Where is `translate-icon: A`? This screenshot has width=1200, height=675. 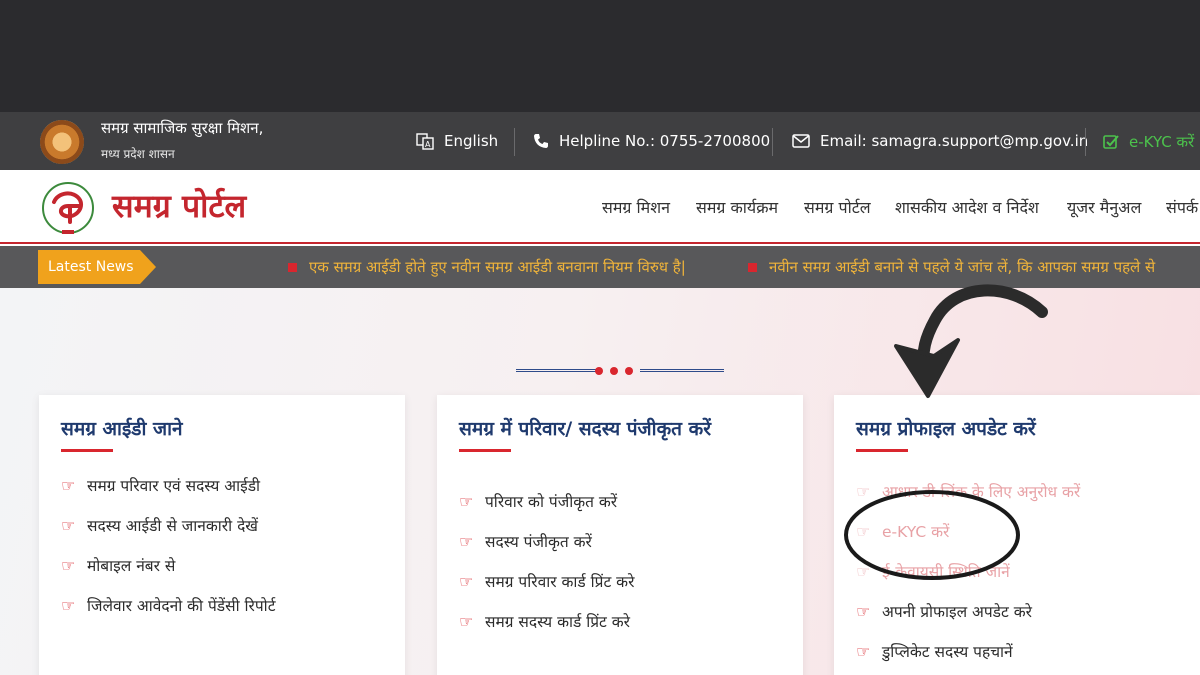
translate-icon: A is located at coordinates (425, 141).